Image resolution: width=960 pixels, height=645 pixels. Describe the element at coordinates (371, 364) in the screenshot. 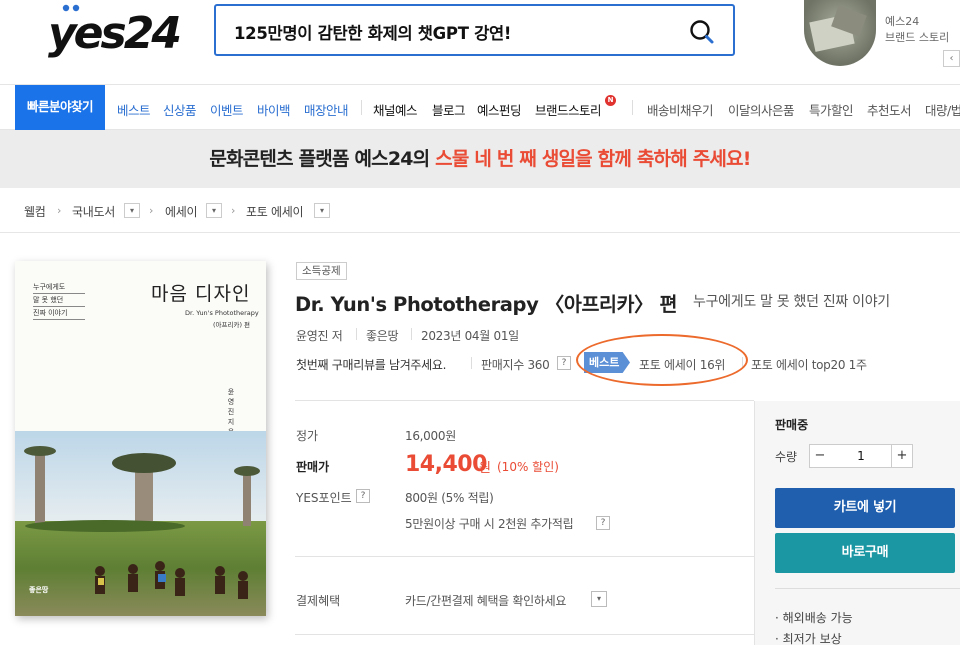

I see `review-prompt-link: 첫번째 구매리뷰를 남겨주세요.` at that location.